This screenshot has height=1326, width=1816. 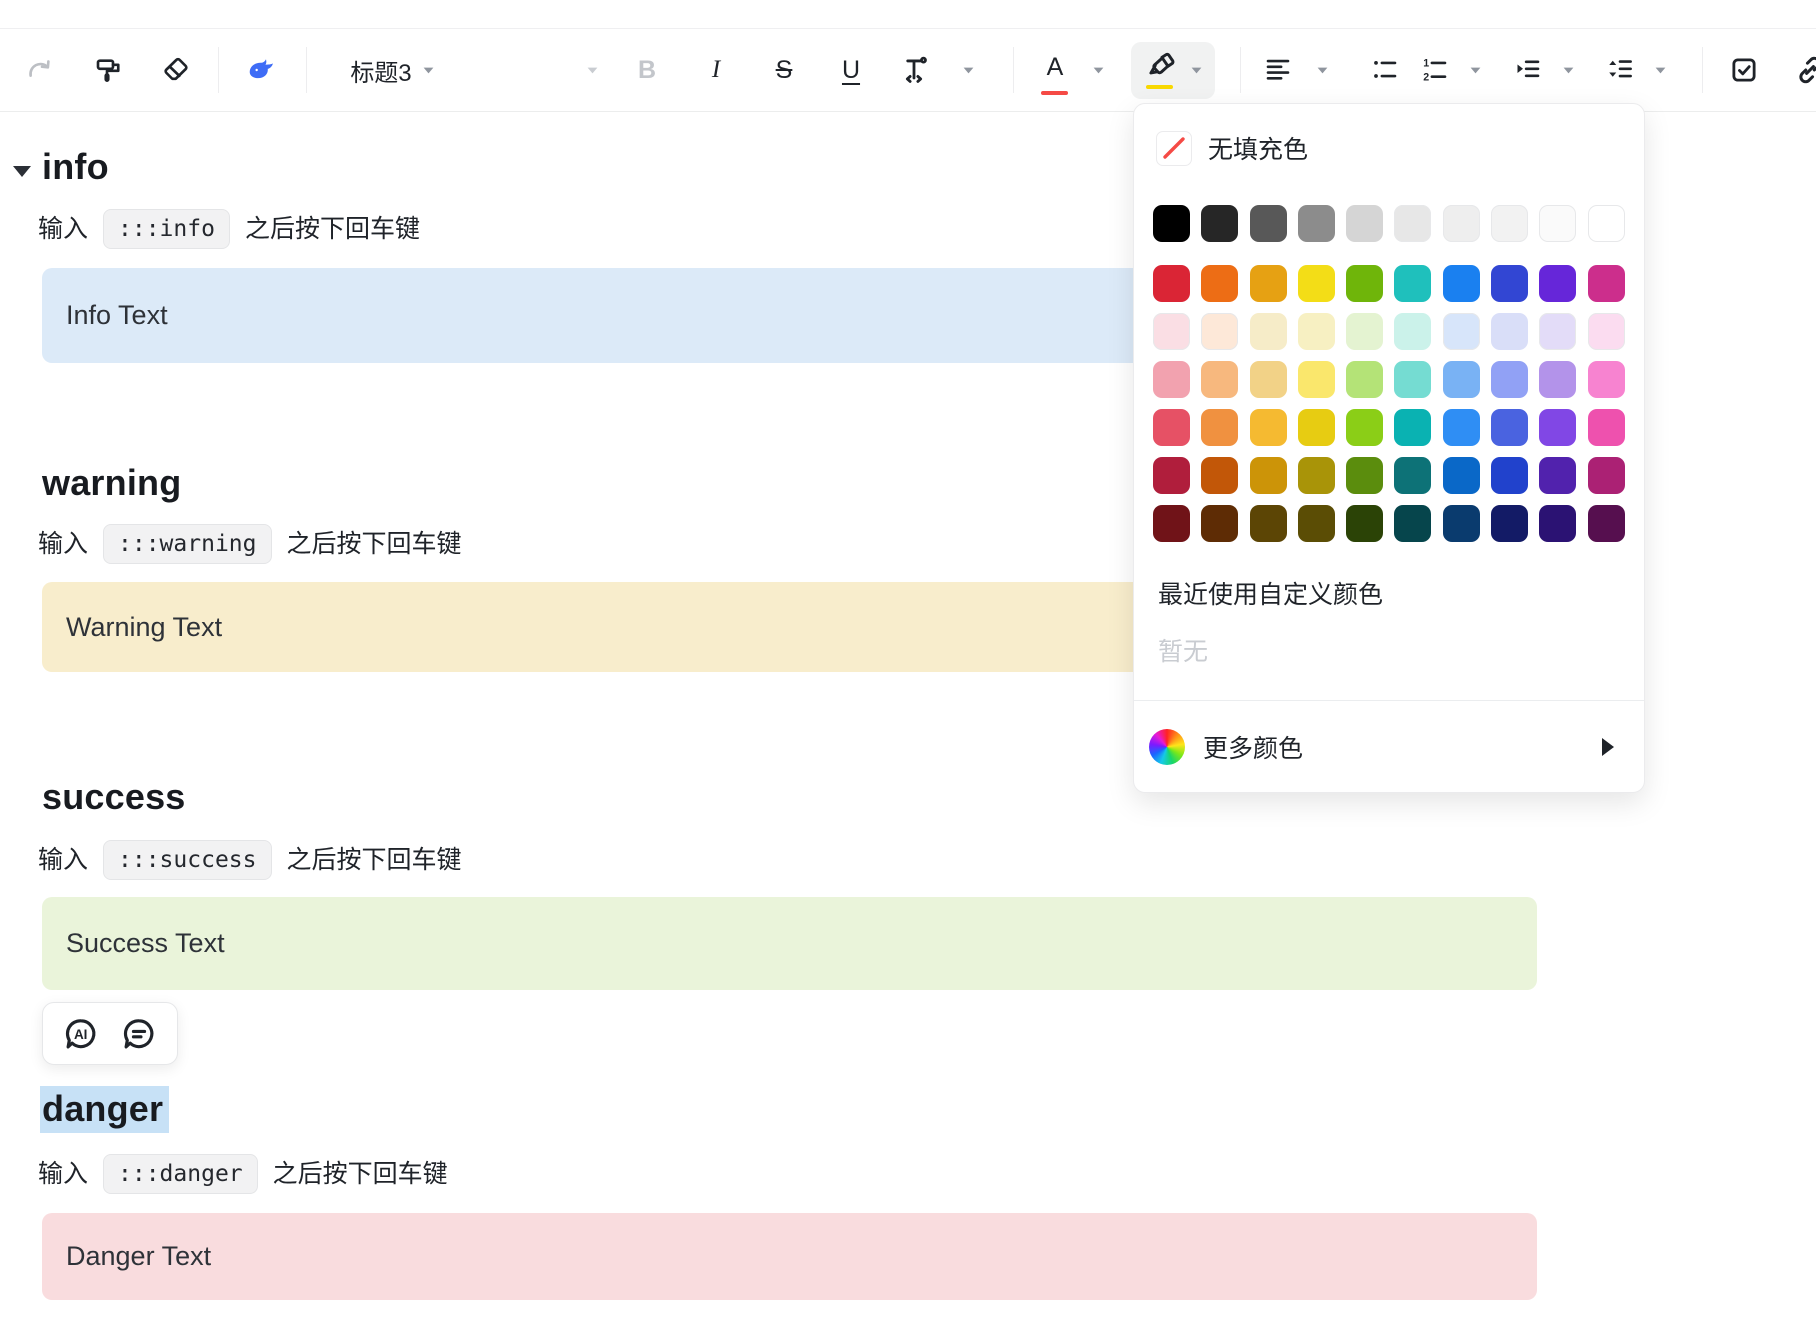 What do you see at coordinates (1528, 70) in the screenshot?
I see `indent-button` at bounding box center [1528, 70].